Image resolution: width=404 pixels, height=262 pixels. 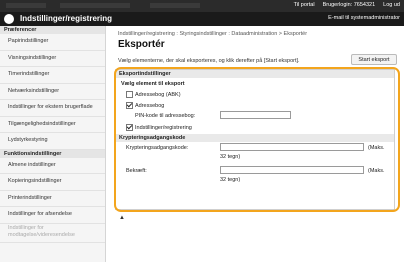 What do you see at coordinates (230, 157) in the screenshot?
I see `max-note-1-suffix: 32 tegn)` at bounding box center [230, 157].